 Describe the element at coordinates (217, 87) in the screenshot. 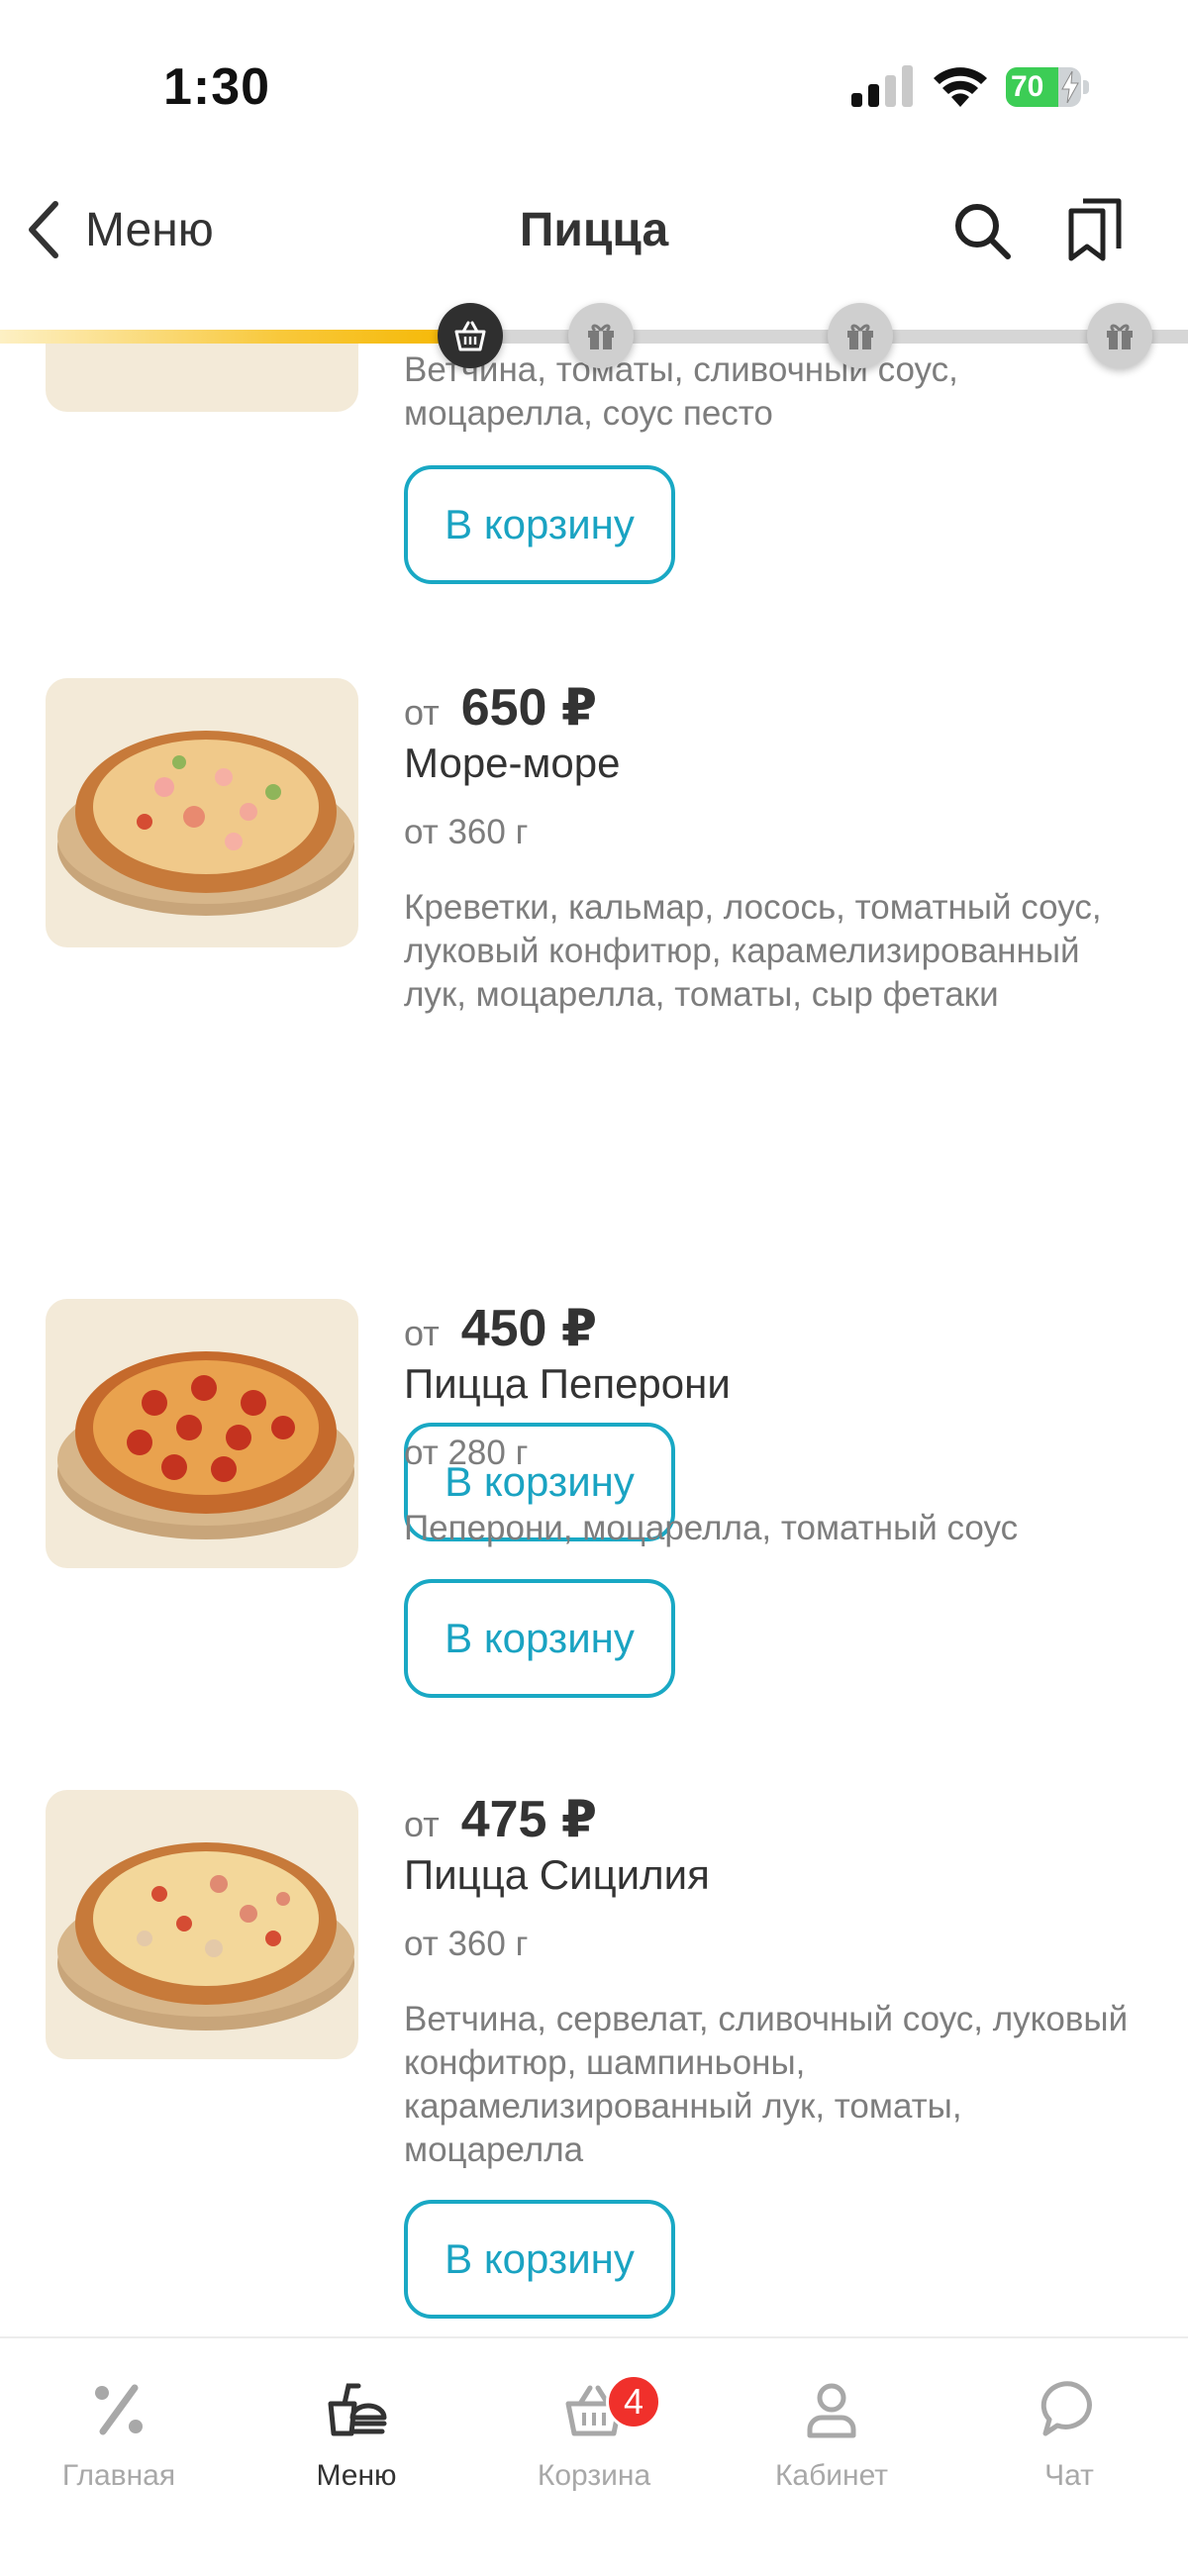

I see `status-time: 1:30` at that location.